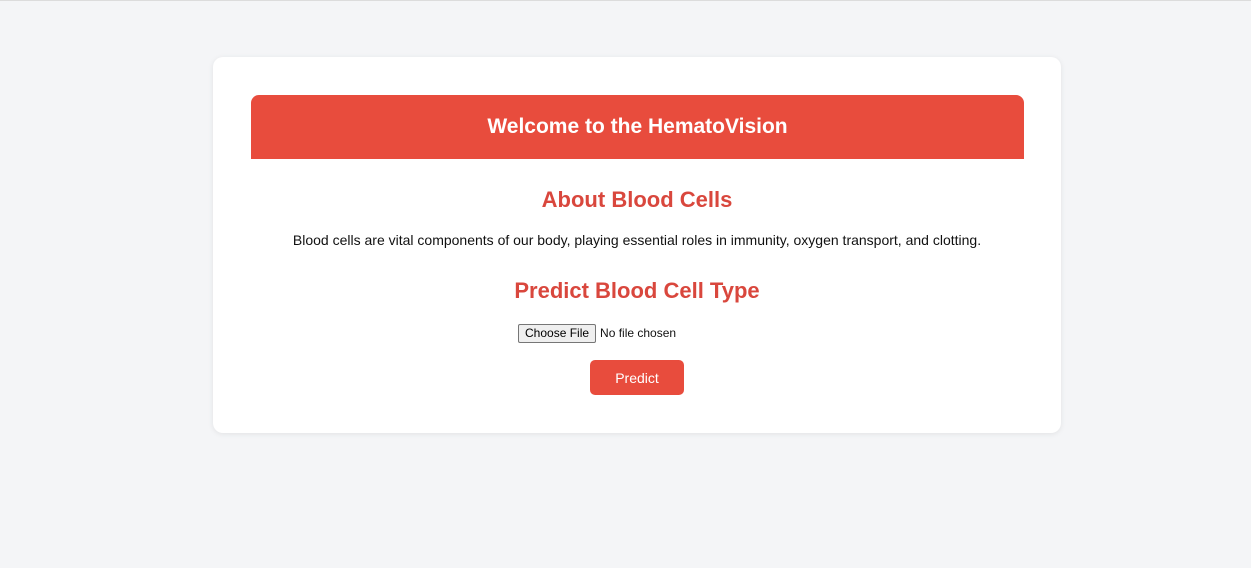  I want to click on page-title: Welcome to the HematoVision, so click(637, 126).